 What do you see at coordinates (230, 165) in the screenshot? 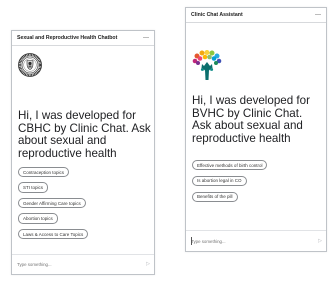
I see `chip-effective-birth-control: Effective methods of birth control` at bounding box center [230, 165].